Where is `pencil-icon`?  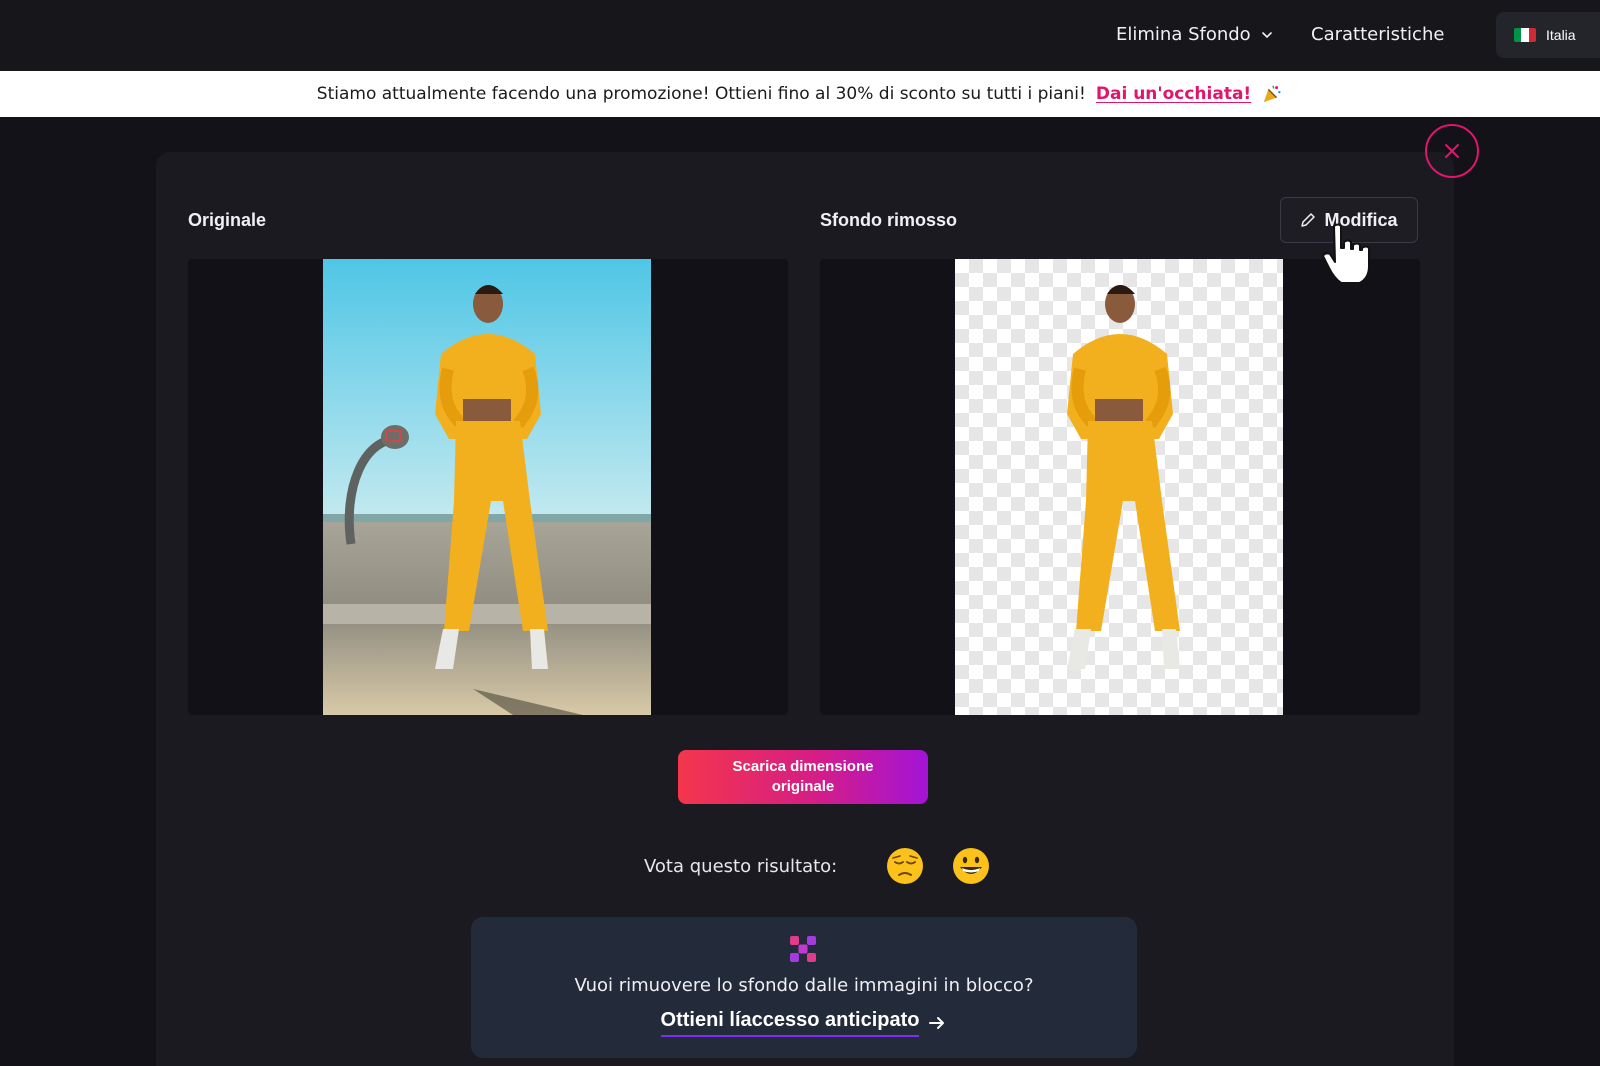 pencil-icon is located at coordinates (1308, 220).